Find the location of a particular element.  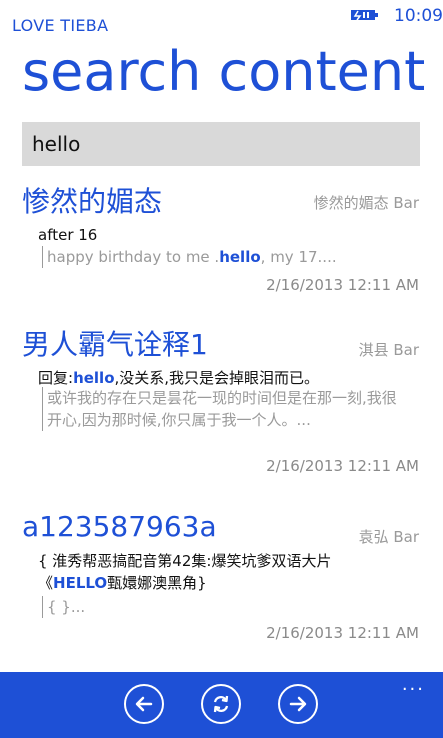

result-title: a123587963a is located at coordinates (119, 526).